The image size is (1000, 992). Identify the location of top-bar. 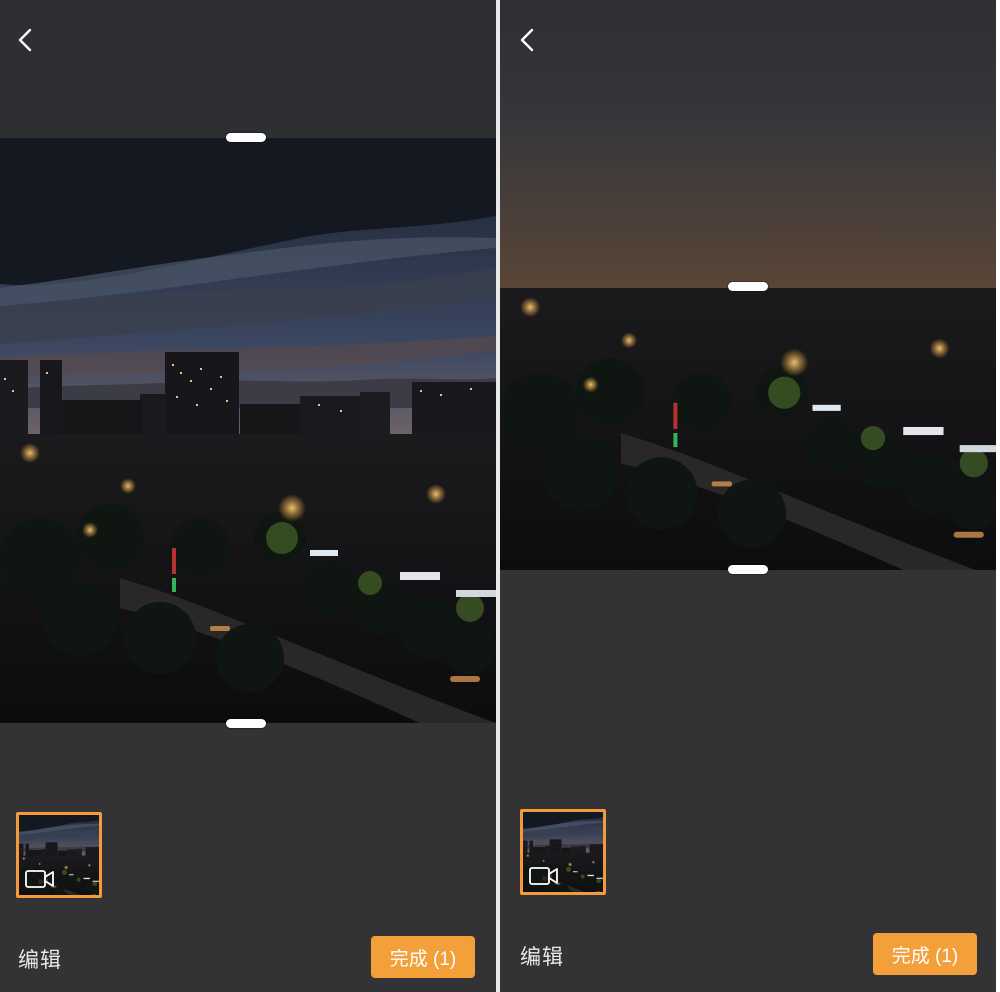
(248, 69).